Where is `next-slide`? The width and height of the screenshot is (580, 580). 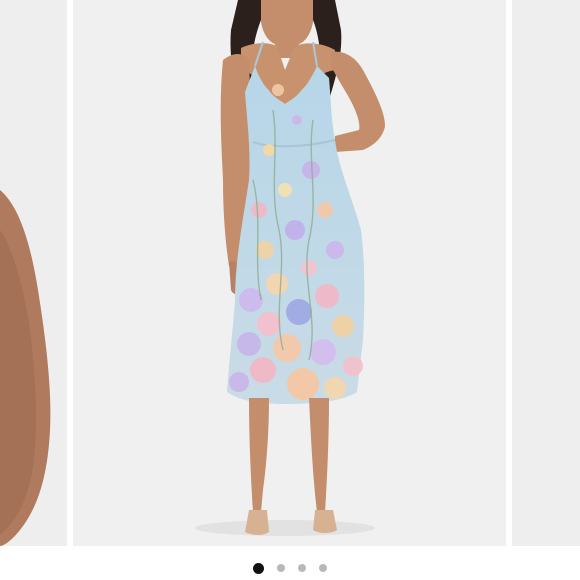 next-slide is located at coordinates (546, 273).